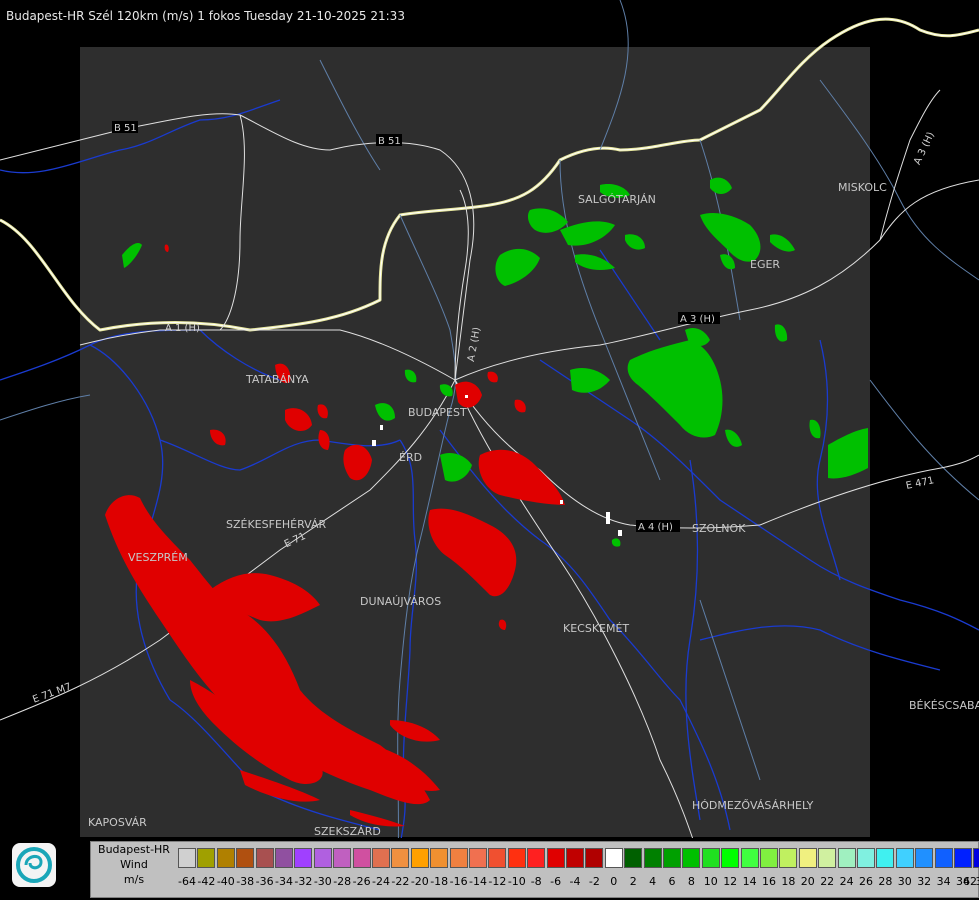 This screenshot has height=900, width=979. I want to click on logo-icon, so click(34, 865).